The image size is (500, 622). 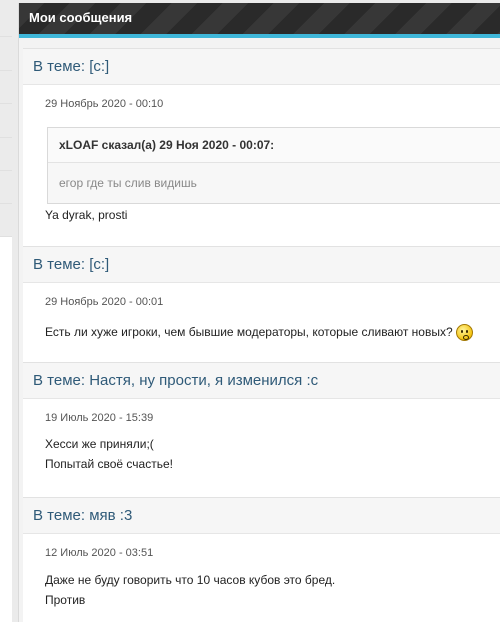 What do you see at coordinates (464, 333) in the screenshot?
I see `confused-smiley-icon` at bounding box center [464, 333].